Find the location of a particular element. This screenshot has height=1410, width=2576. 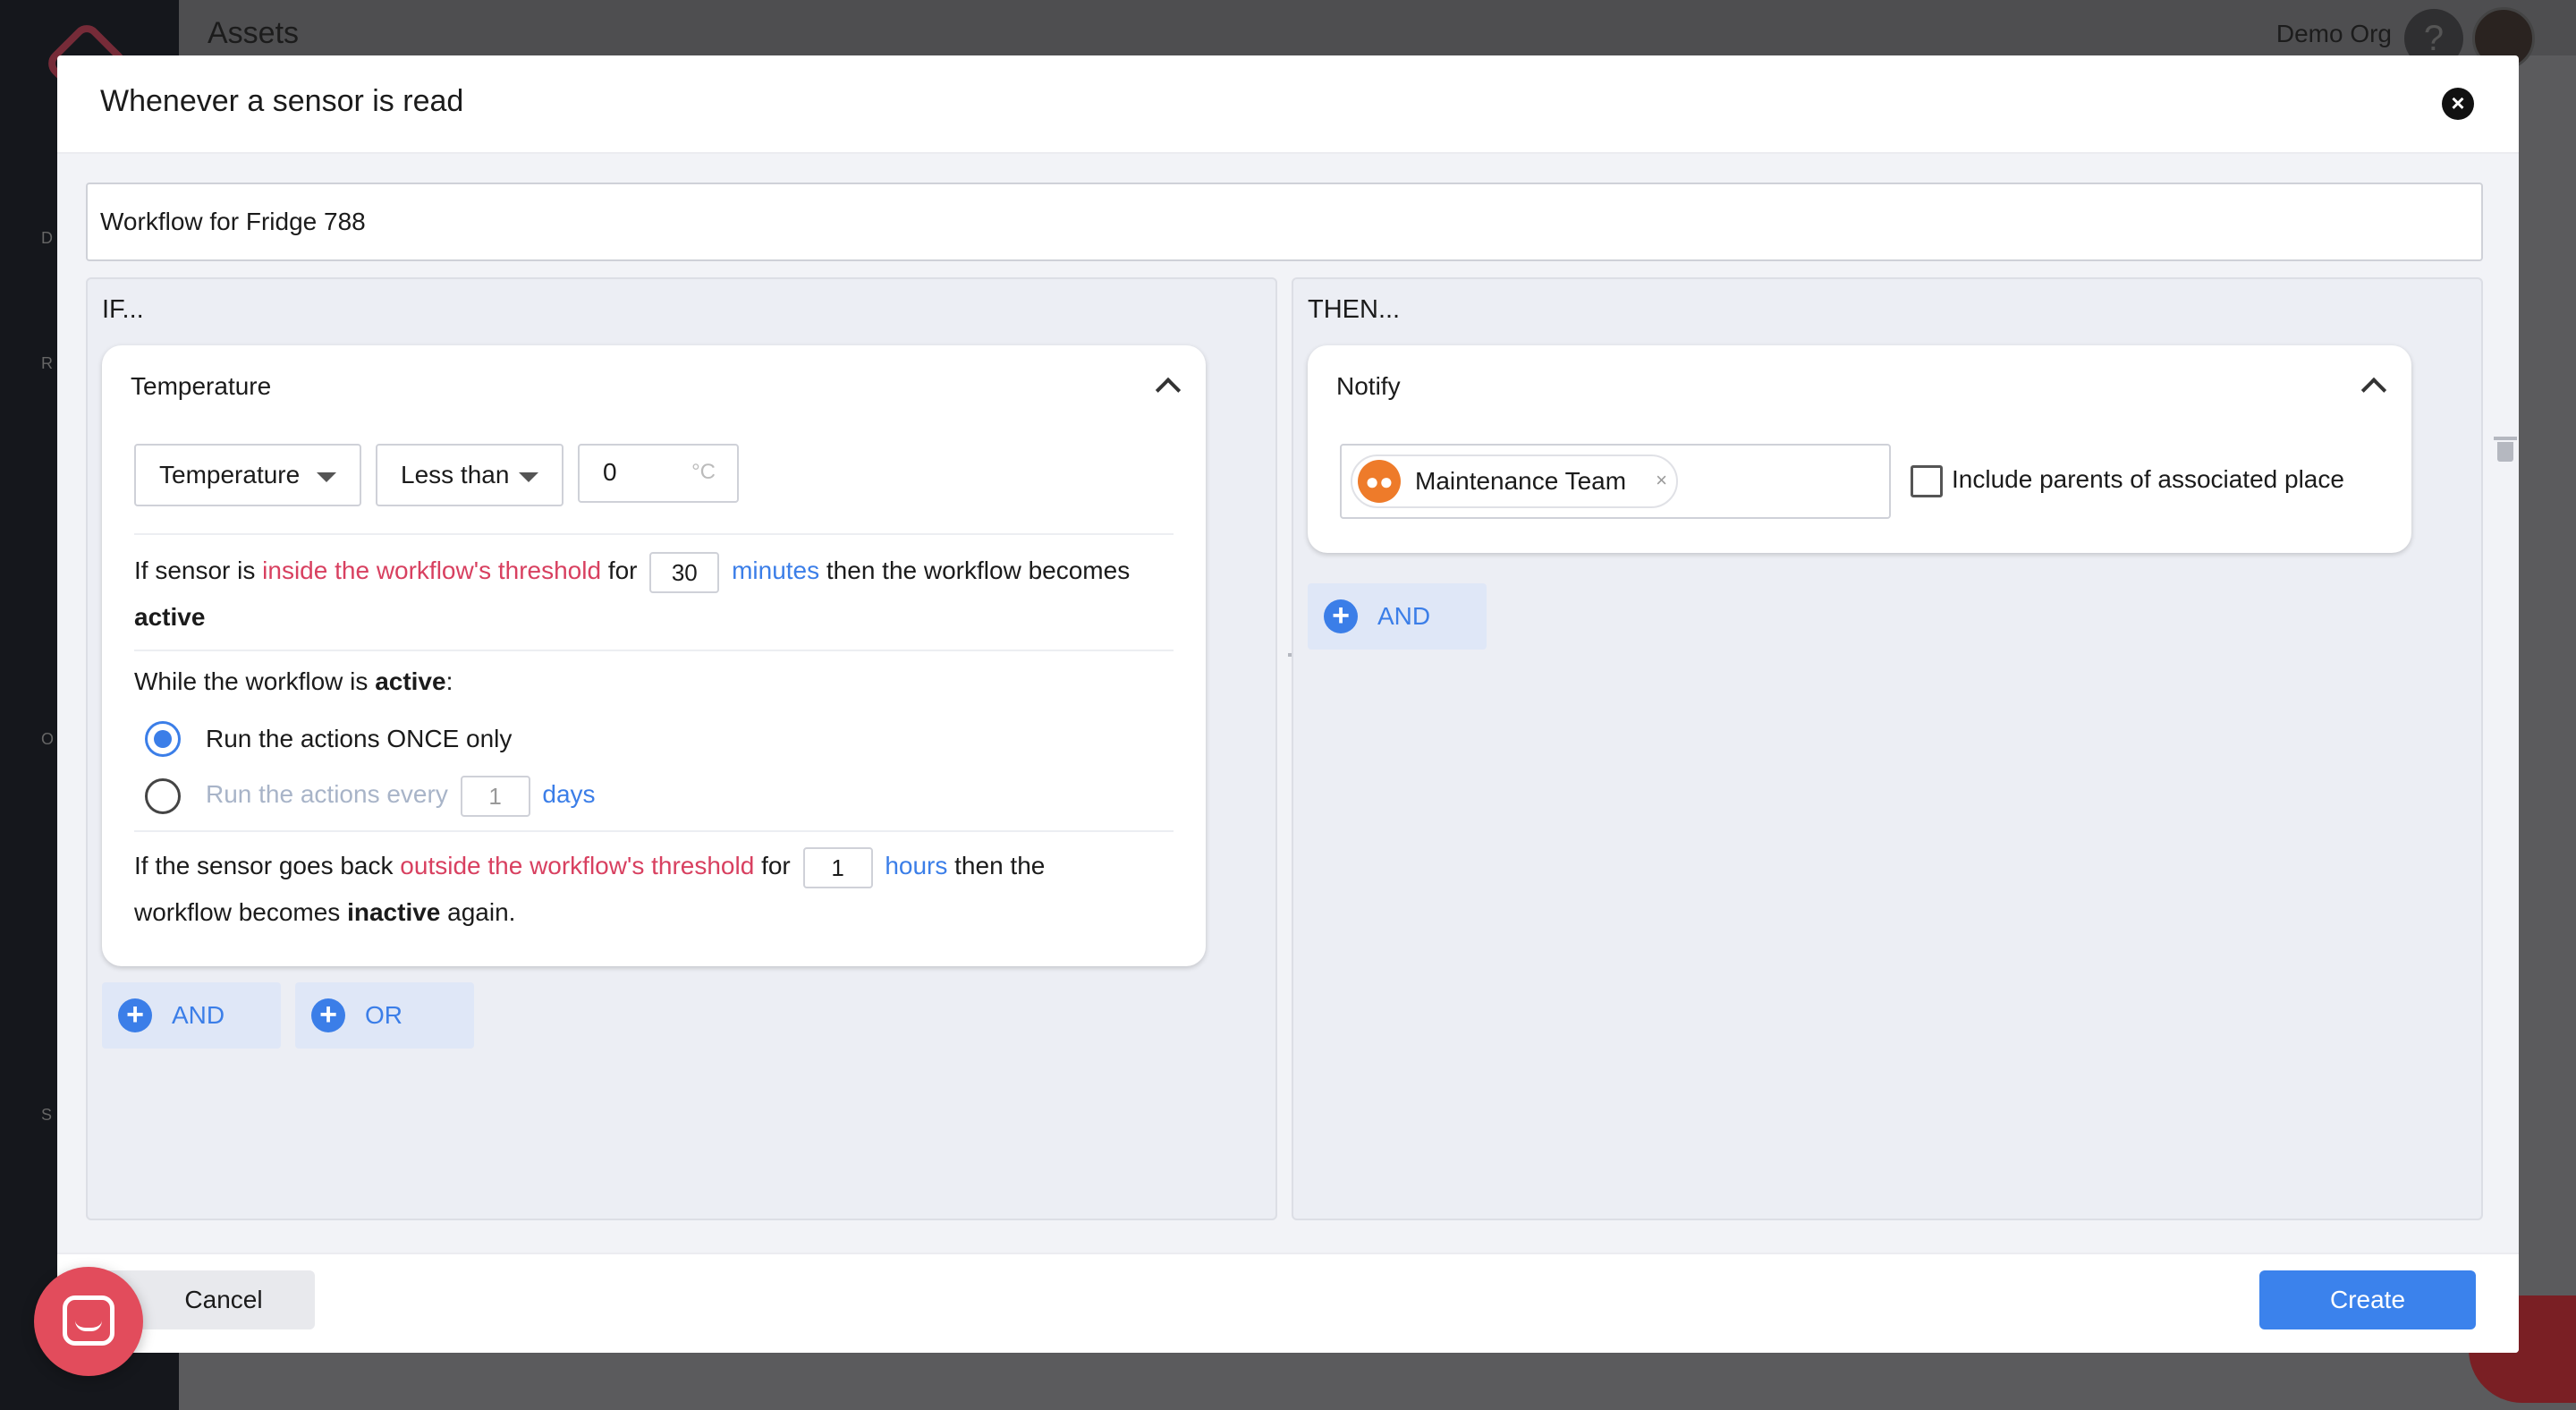

recipient-select: ●● Maintenance Team × is located at coordinates (1615, 482).